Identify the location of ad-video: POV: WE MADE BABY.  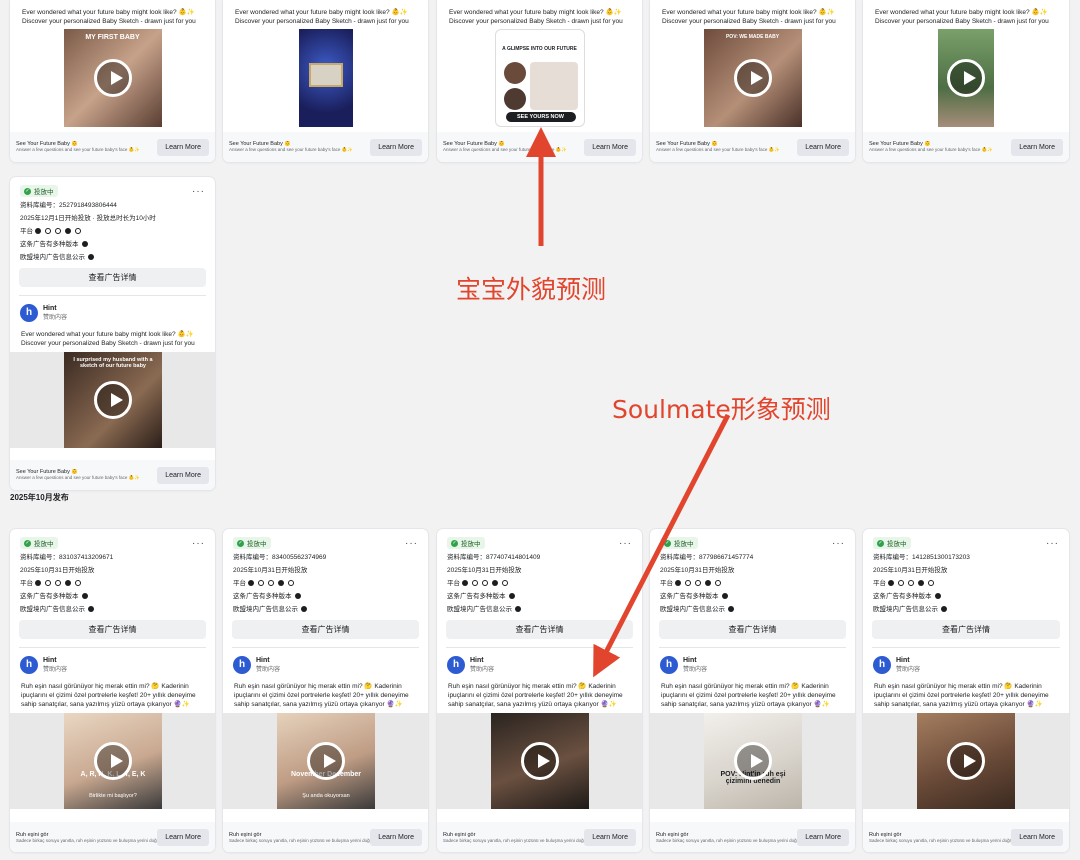
(752, 78).